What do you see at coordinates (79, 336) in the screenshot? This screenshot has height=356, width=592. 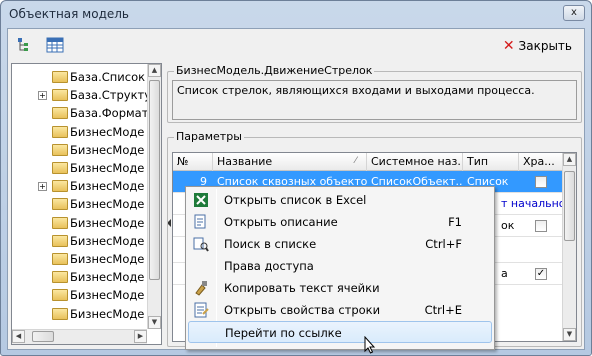 I see `tree-horizontal-scrollbar: ◀ ▶` at bounding box center [79, 336].